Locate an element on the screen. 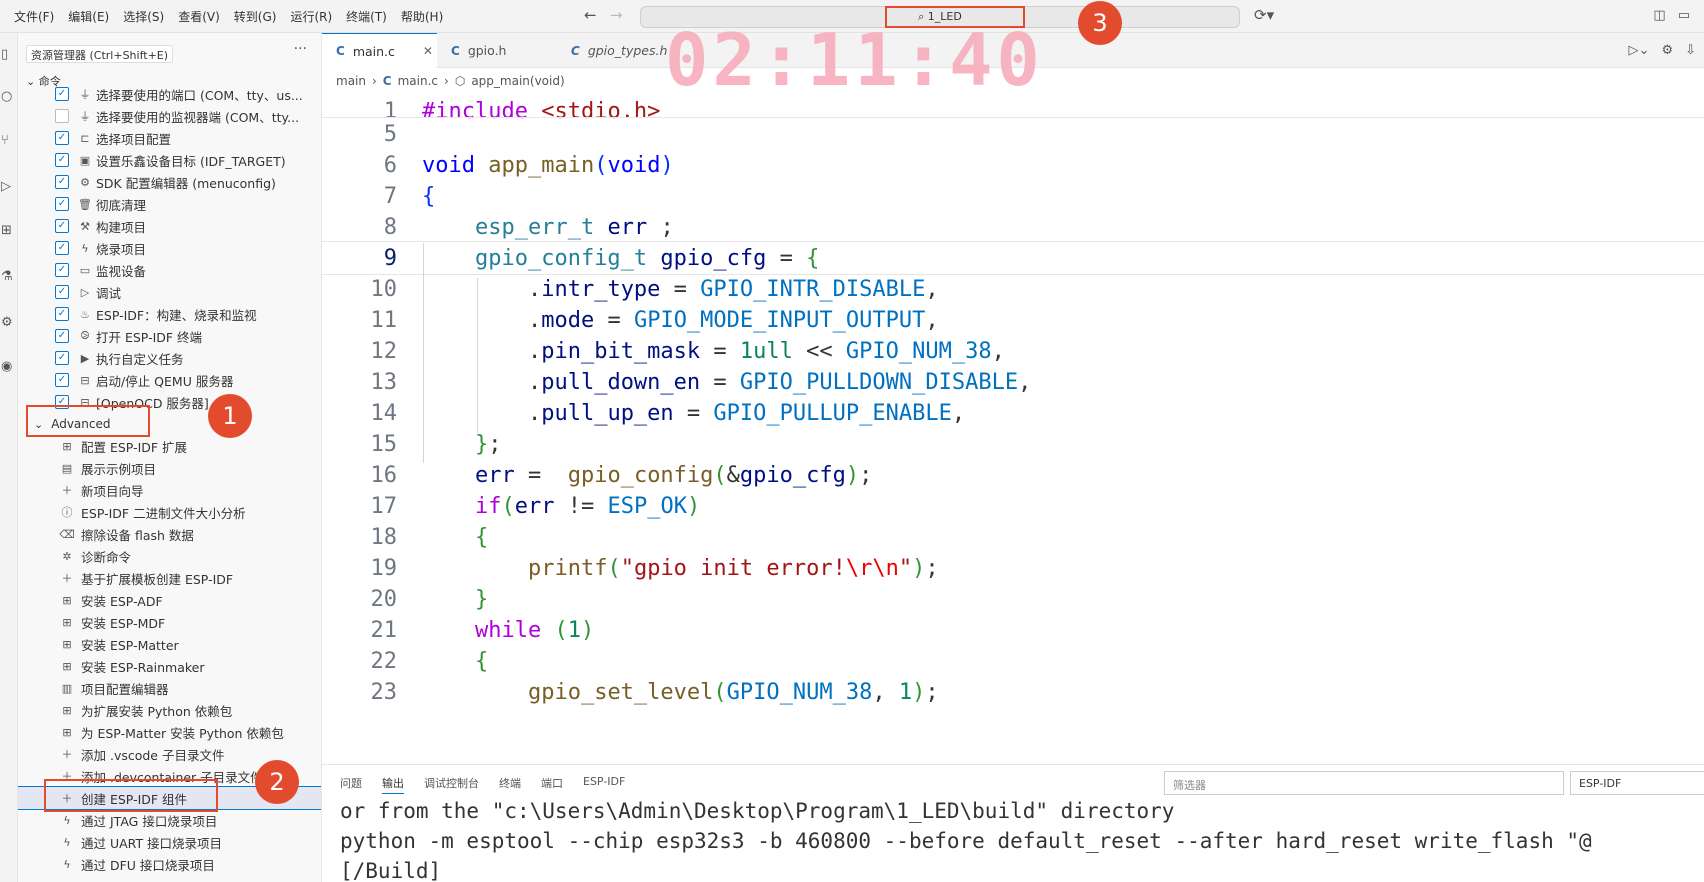  close-icon: ✕ is located at coordinates (428, 51).